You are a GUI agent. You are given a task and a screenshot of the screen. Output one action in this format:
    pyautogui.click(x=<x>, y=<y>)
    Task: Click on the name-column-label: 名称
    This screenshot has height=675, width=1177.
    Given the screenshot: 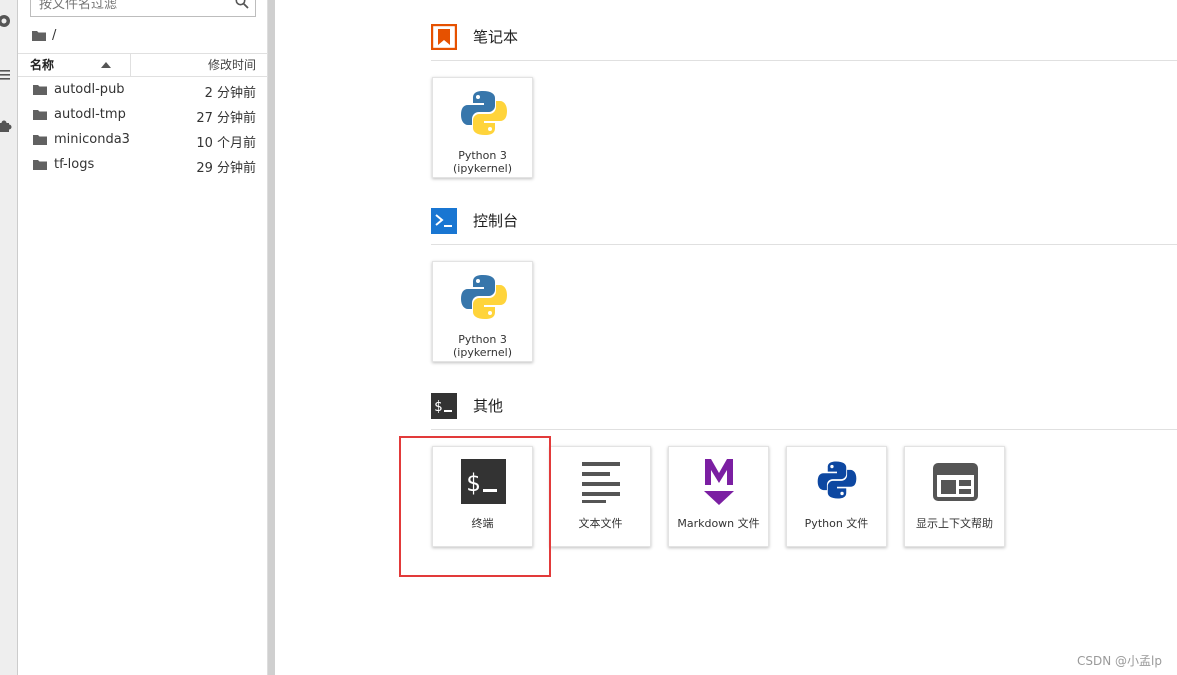 What is the action you would take?
    pyautogui.click(x=42, y=65)
    